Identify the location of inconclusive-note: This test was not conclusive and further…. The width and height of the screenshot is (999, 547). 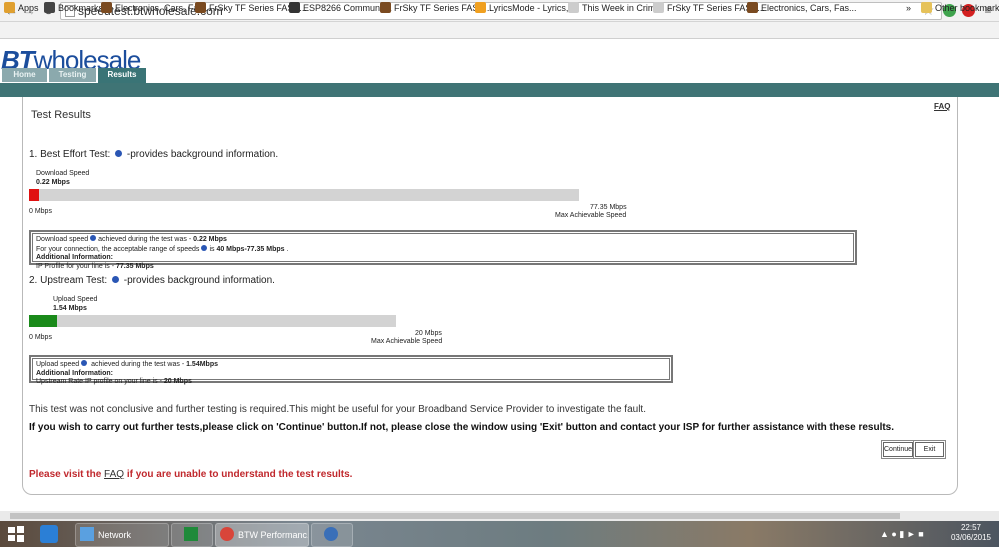
(337, 409).